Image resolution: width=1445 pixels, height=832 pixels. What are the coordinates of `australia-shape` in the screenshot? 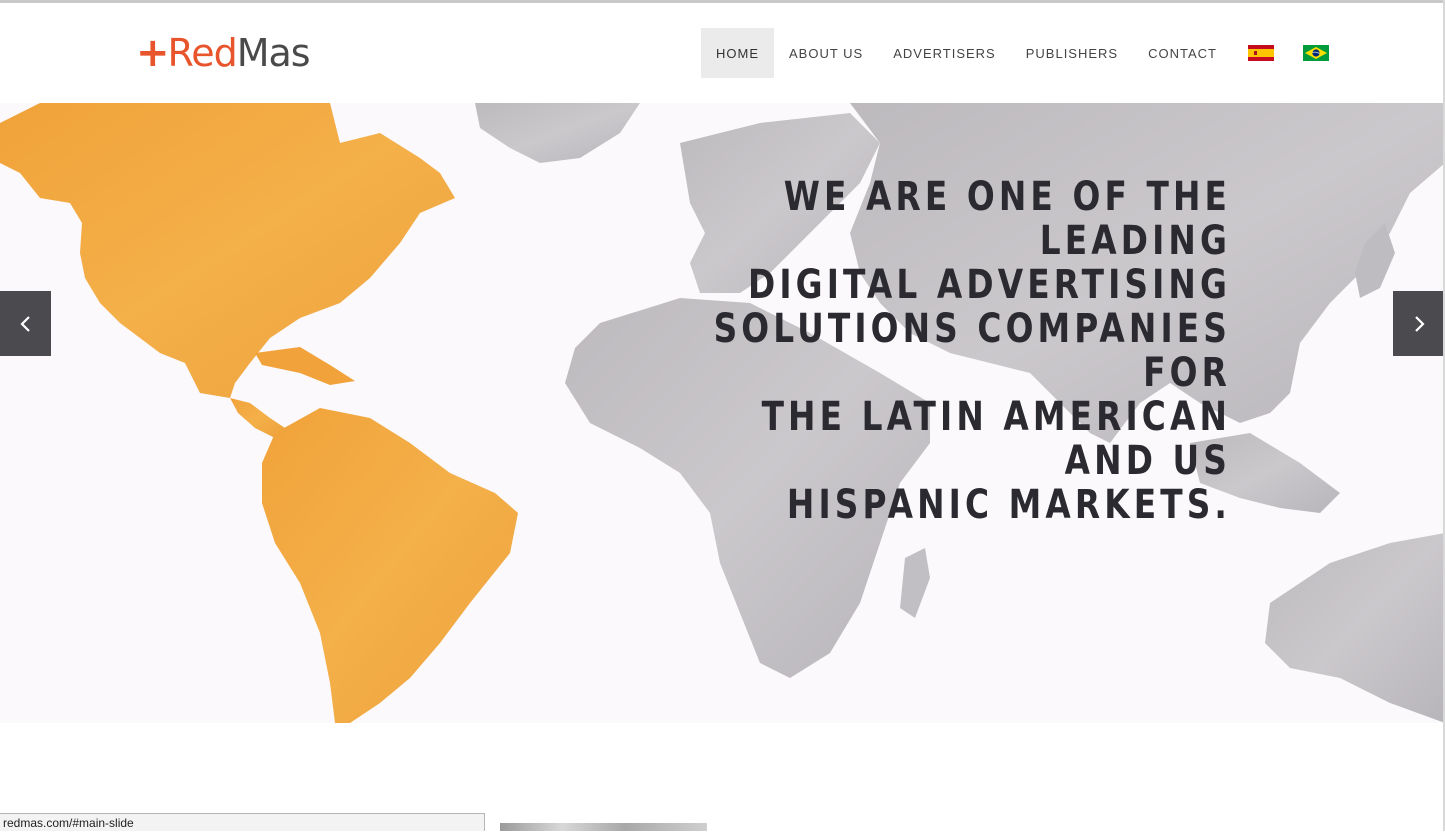 It's located at (1355, 628).